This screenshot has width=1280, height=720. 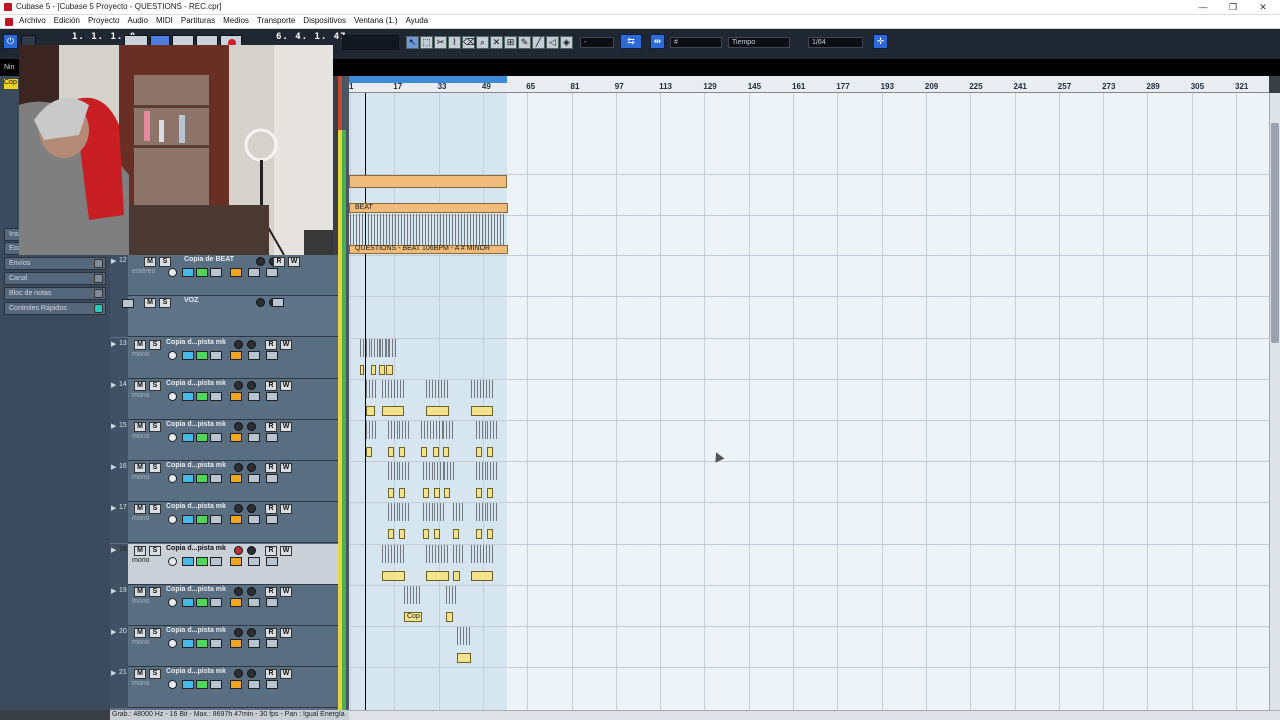 What do you see at coordinates (164, 20) in the screenshot?
I see `menu-midi: MIDI` at bounding box center [164, 20].